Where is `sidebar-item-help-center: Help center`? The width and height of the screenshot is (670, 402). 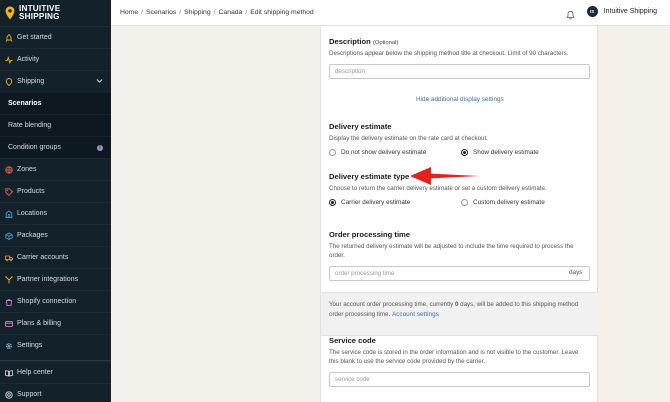
sidebar-item-help-center: Help center is located at coordinates (55, 372).